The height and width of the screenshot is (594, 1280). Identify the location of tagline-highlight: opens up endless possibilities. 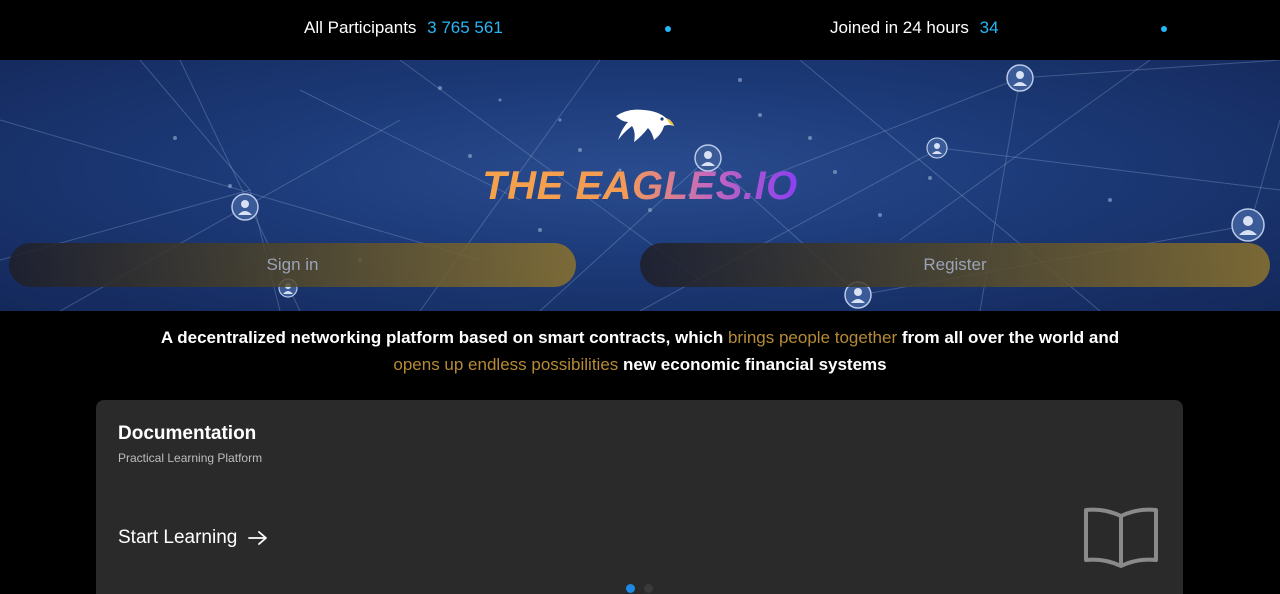
(506, 364).